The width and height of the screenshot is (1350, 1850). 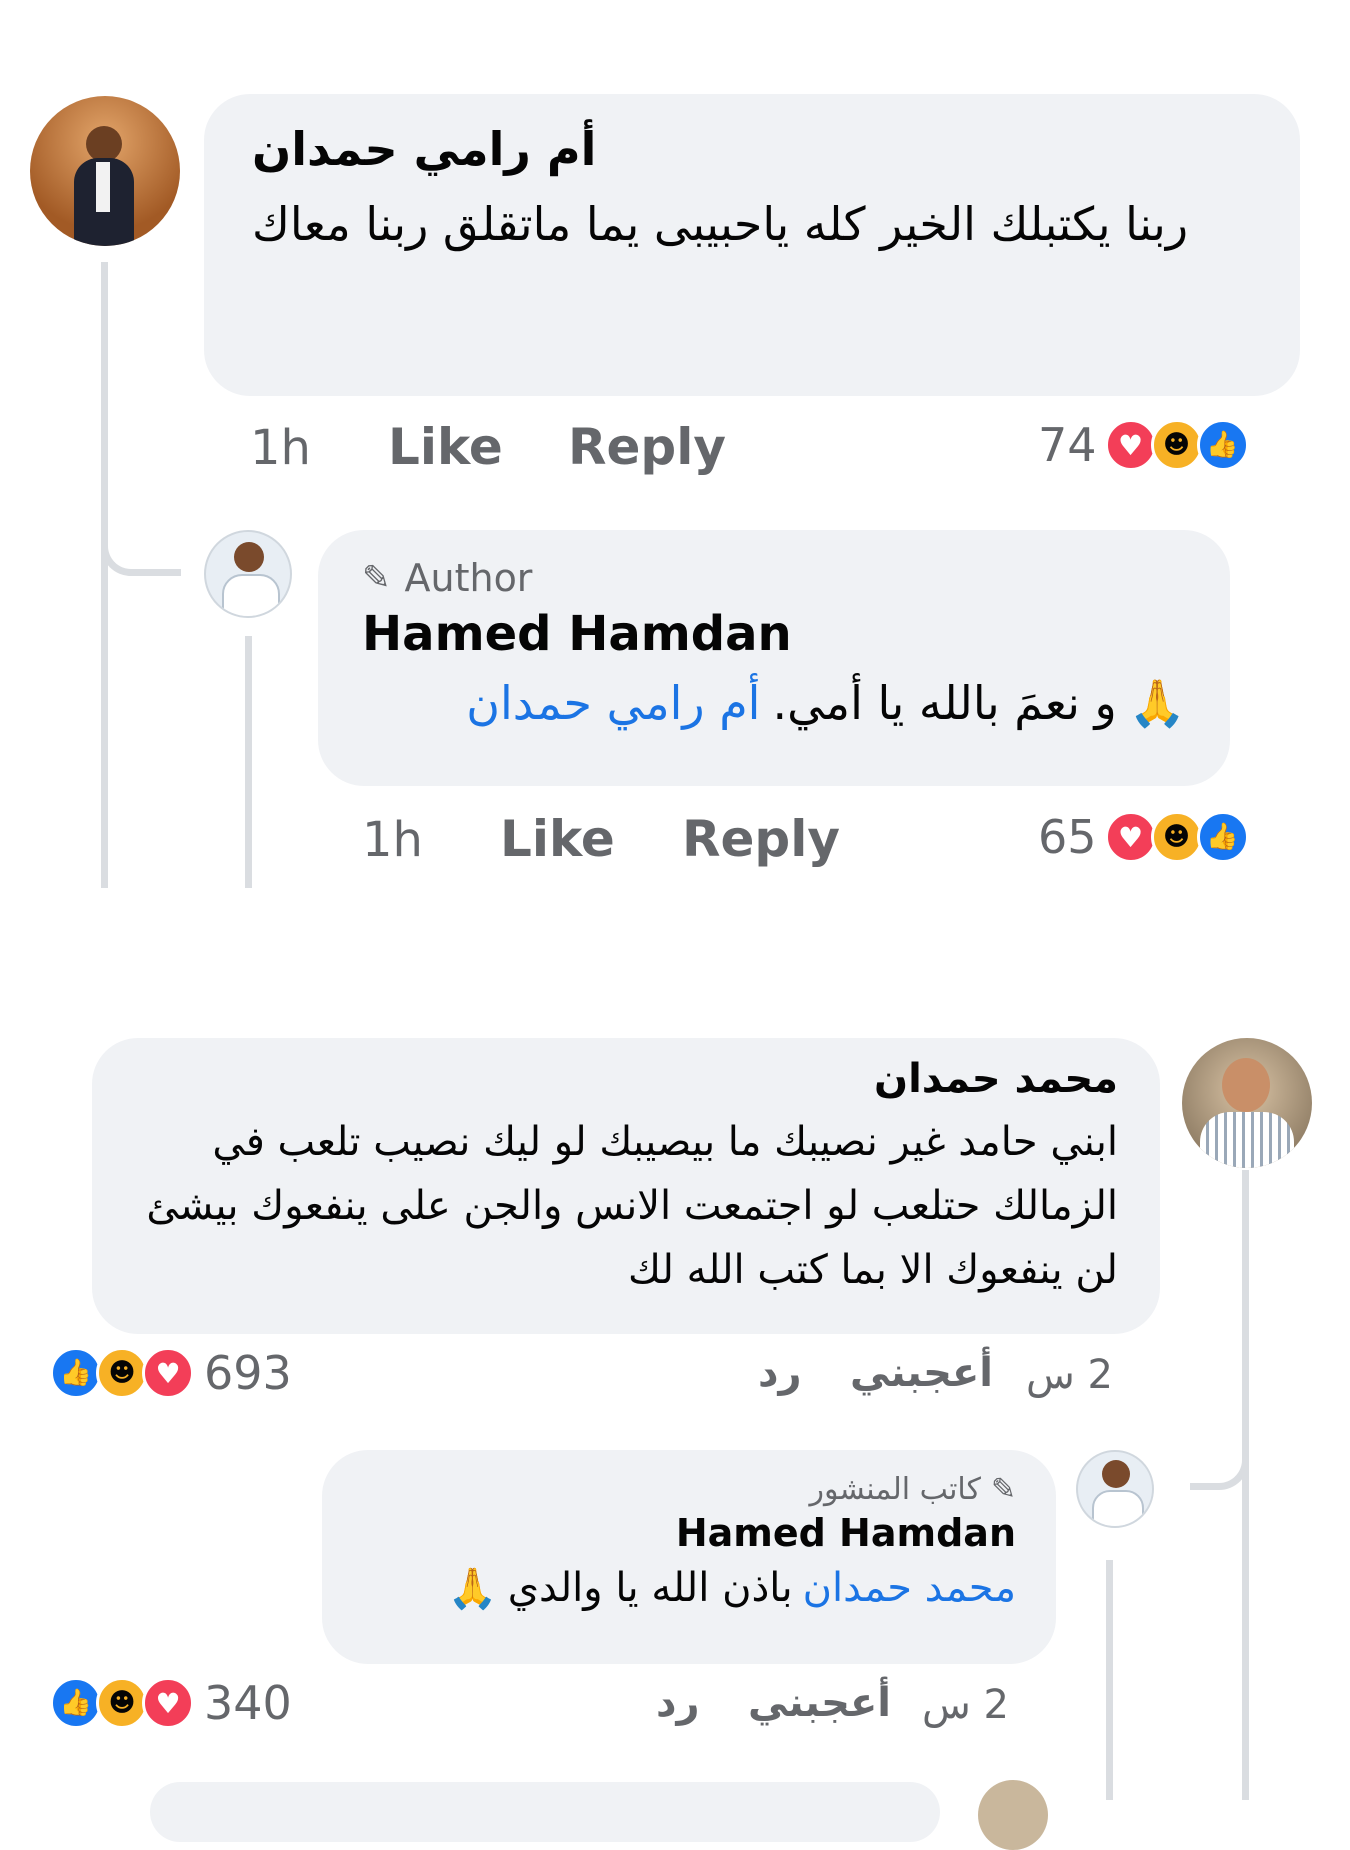 I want to click on comment-time: 1h, so click(x=280, y=448).